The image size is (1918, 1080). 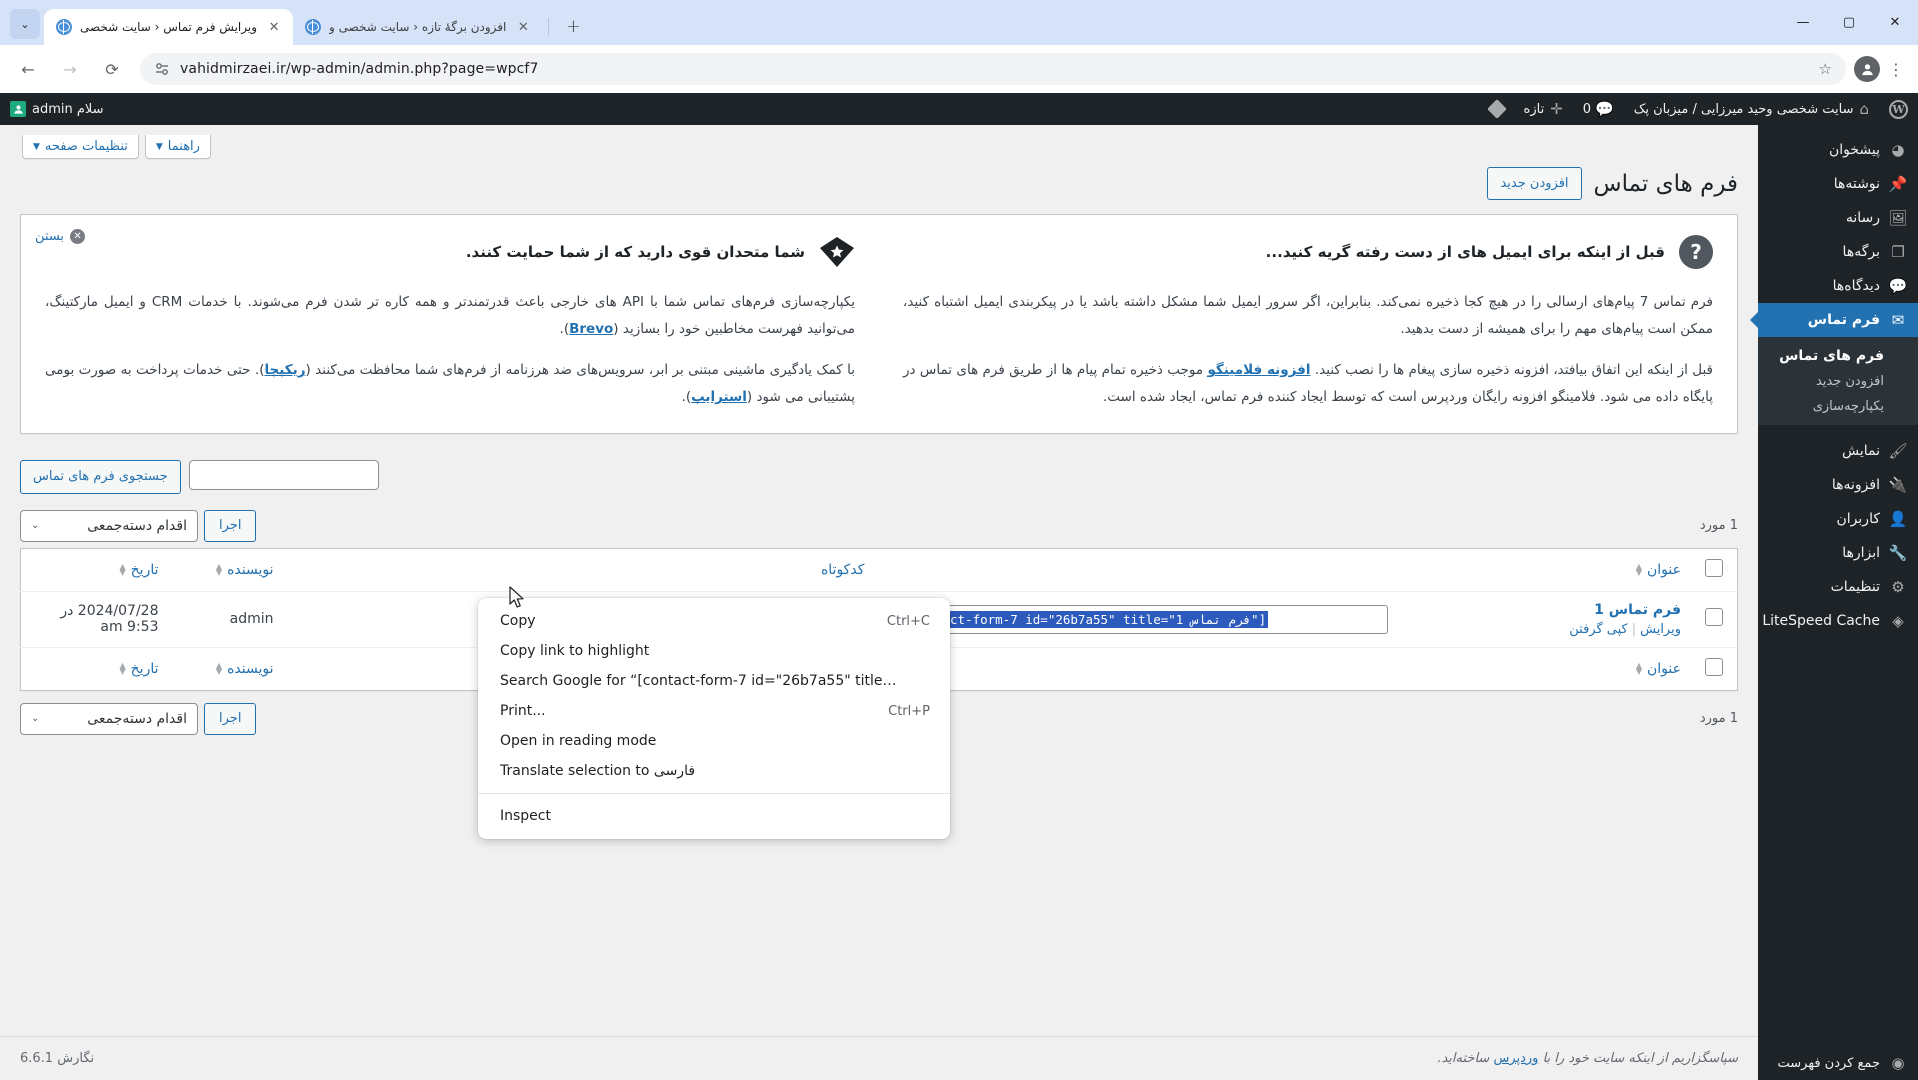 What do you see at coordinates (138, 669) in the screenshot?
I see `sort-date-footer: تاریخ ▲ ▼` at bounding box center [138, 669].